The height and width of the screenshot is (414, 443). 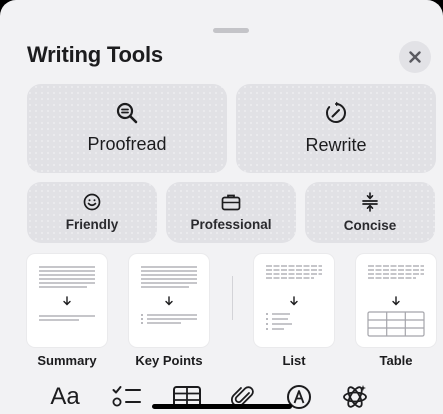 I want to click on table-label: Table, so click(x=396, y=360).